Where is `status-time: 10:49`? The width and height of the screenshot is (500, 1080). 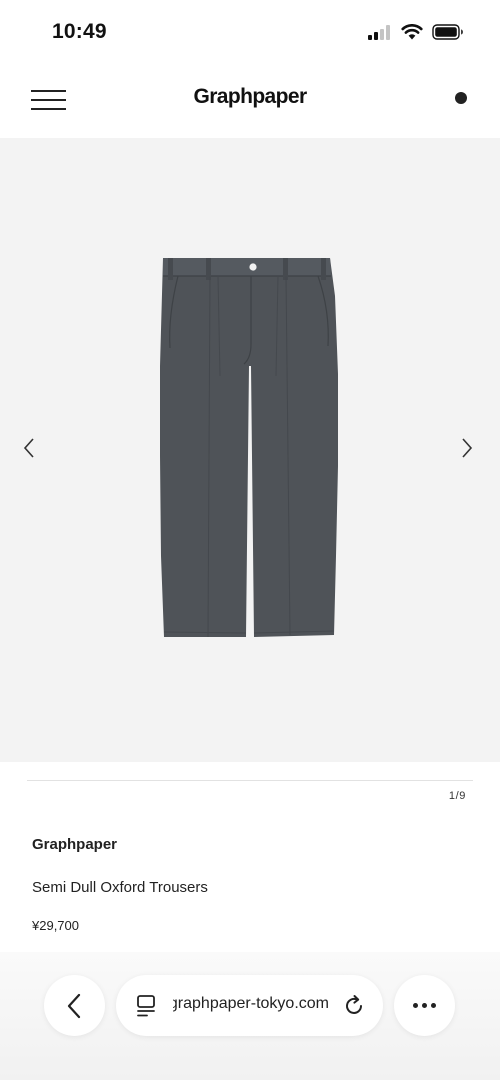
status-time: 10:49 is located at coordinates (79, 31).